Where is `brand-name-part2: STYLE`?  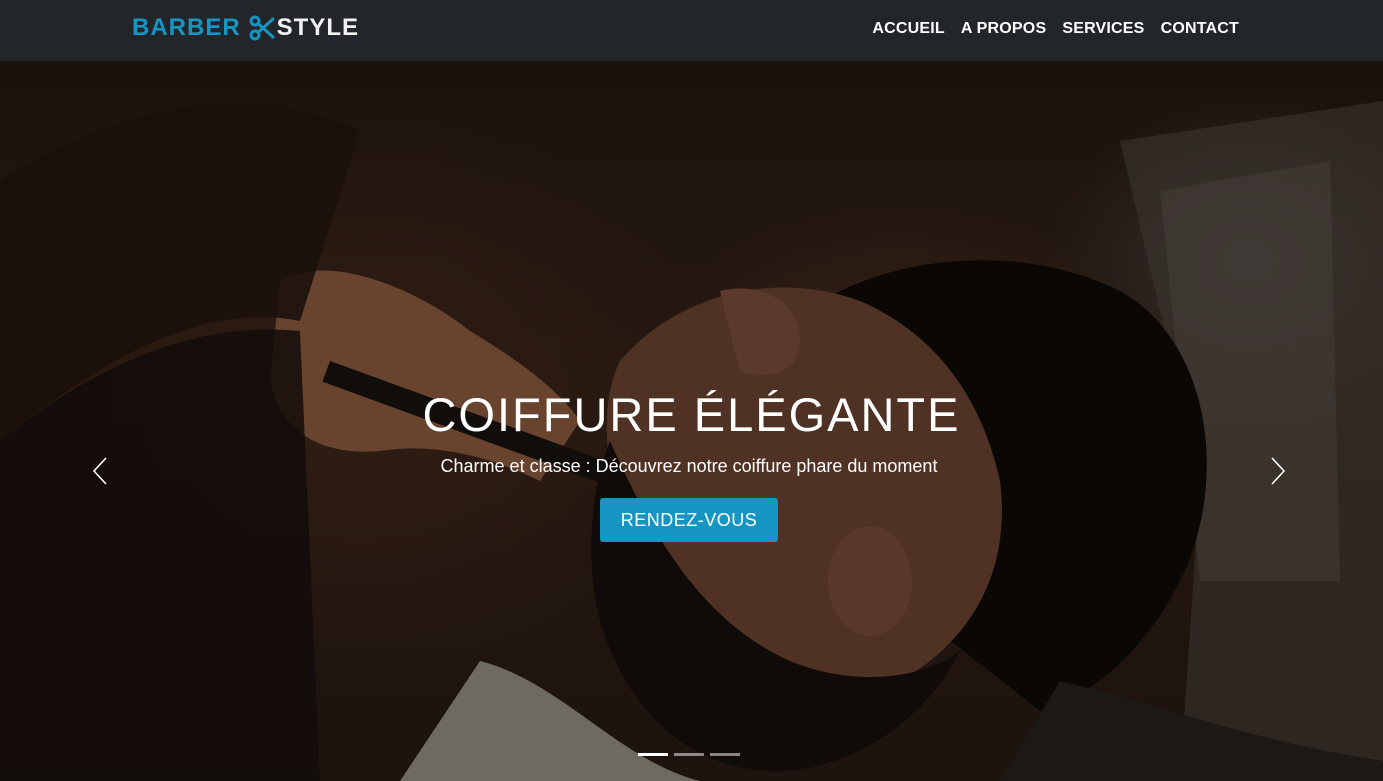
brand-name-part2: STYLE is located at coordinates (318, 27).